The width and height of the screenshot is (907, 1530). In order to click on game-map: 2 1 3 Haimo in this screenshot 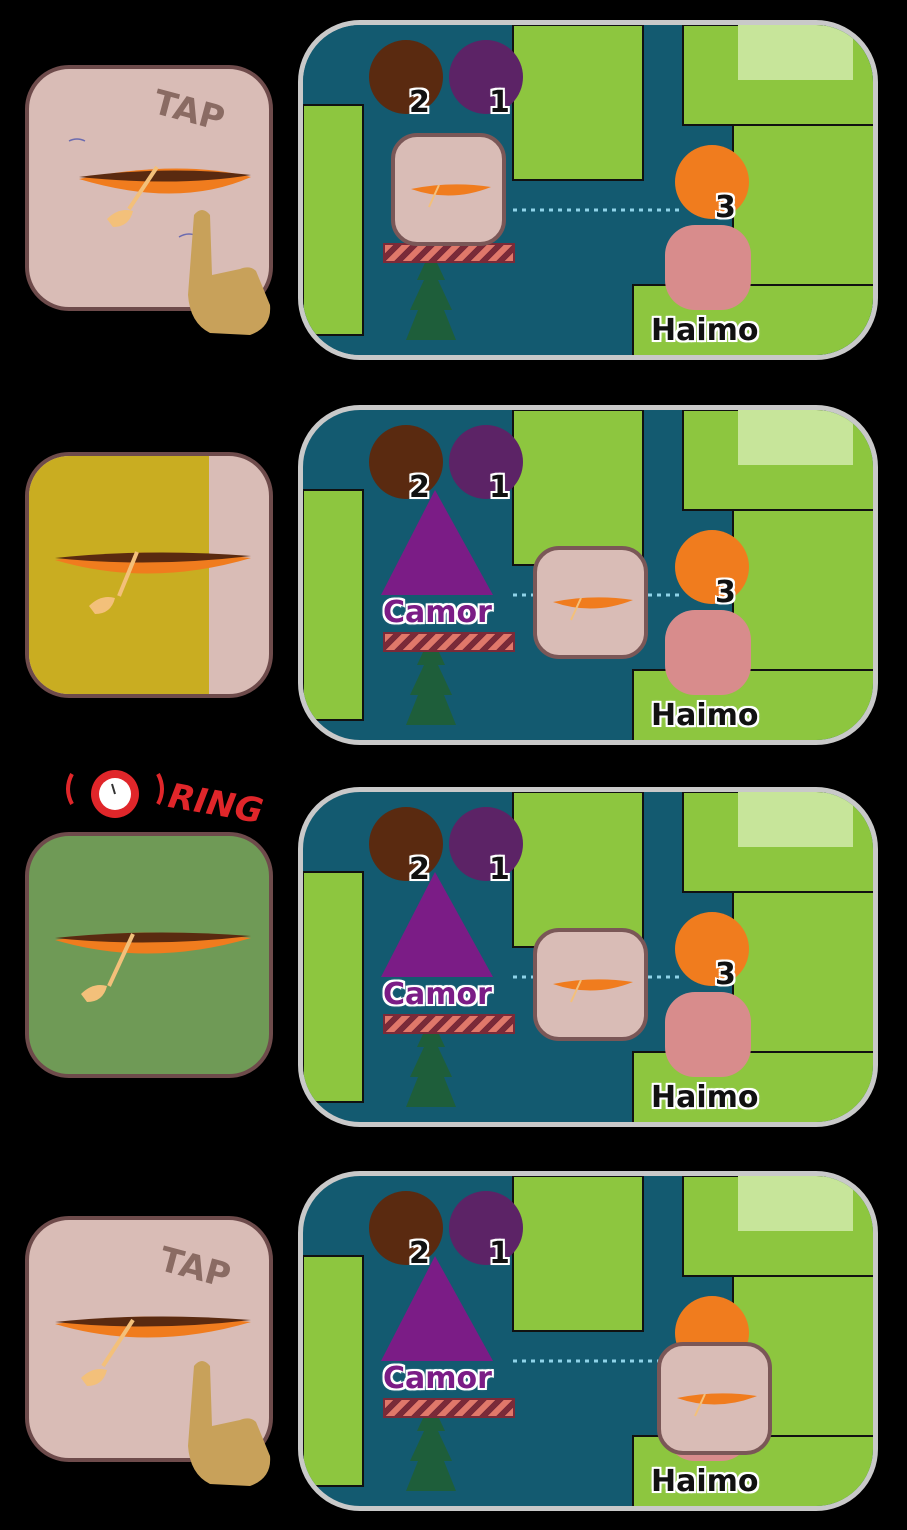, I will do `click(588, 190)`.